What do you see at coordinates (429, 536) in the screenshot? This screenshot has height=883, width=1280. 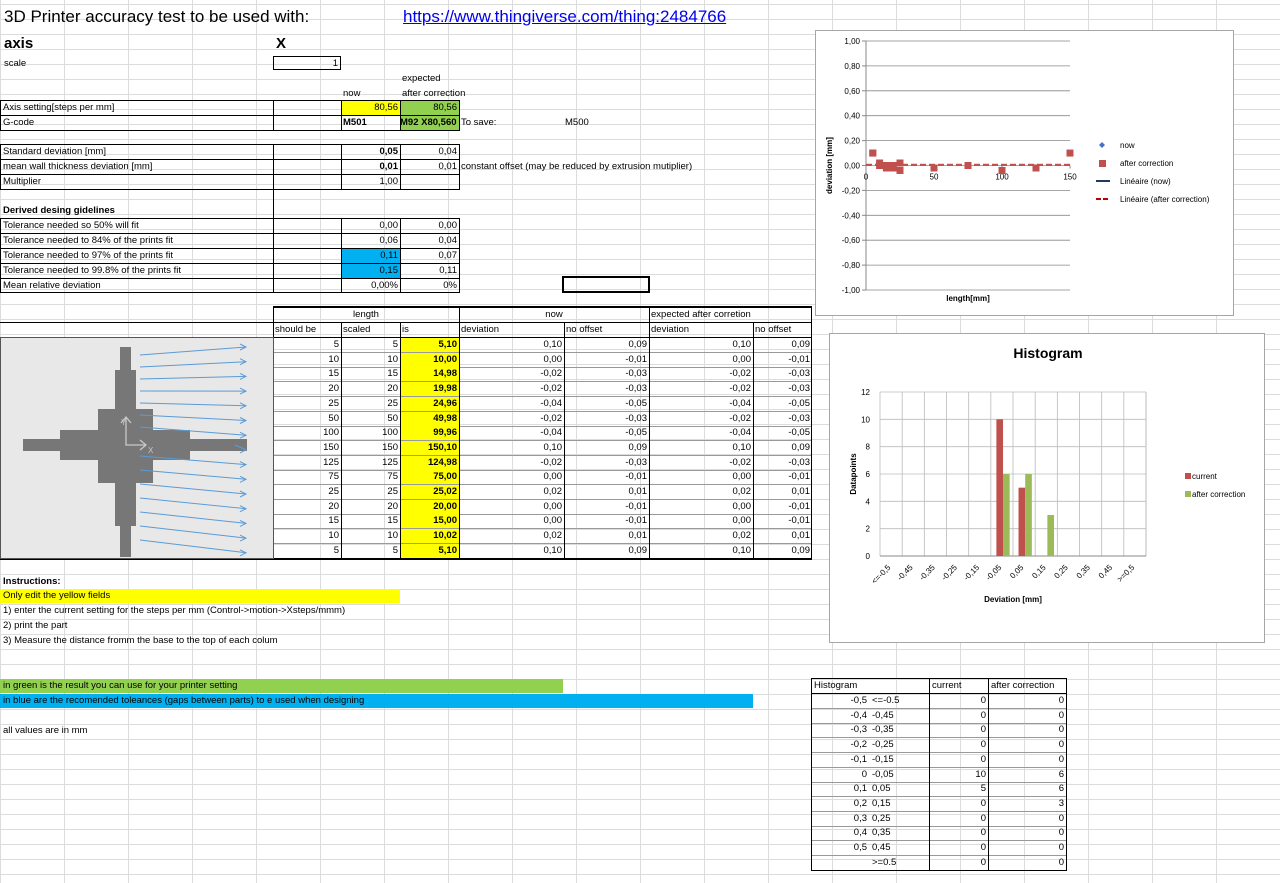 I see `is-input: 10,02` at bounding box center [429, 536].